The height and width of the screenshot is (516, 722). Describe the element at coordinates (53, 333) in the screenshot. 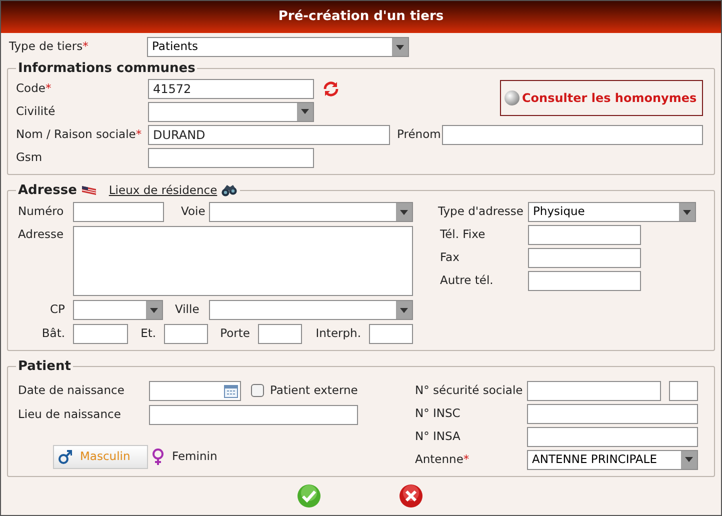

I see `field-label: Bât.` at that location.